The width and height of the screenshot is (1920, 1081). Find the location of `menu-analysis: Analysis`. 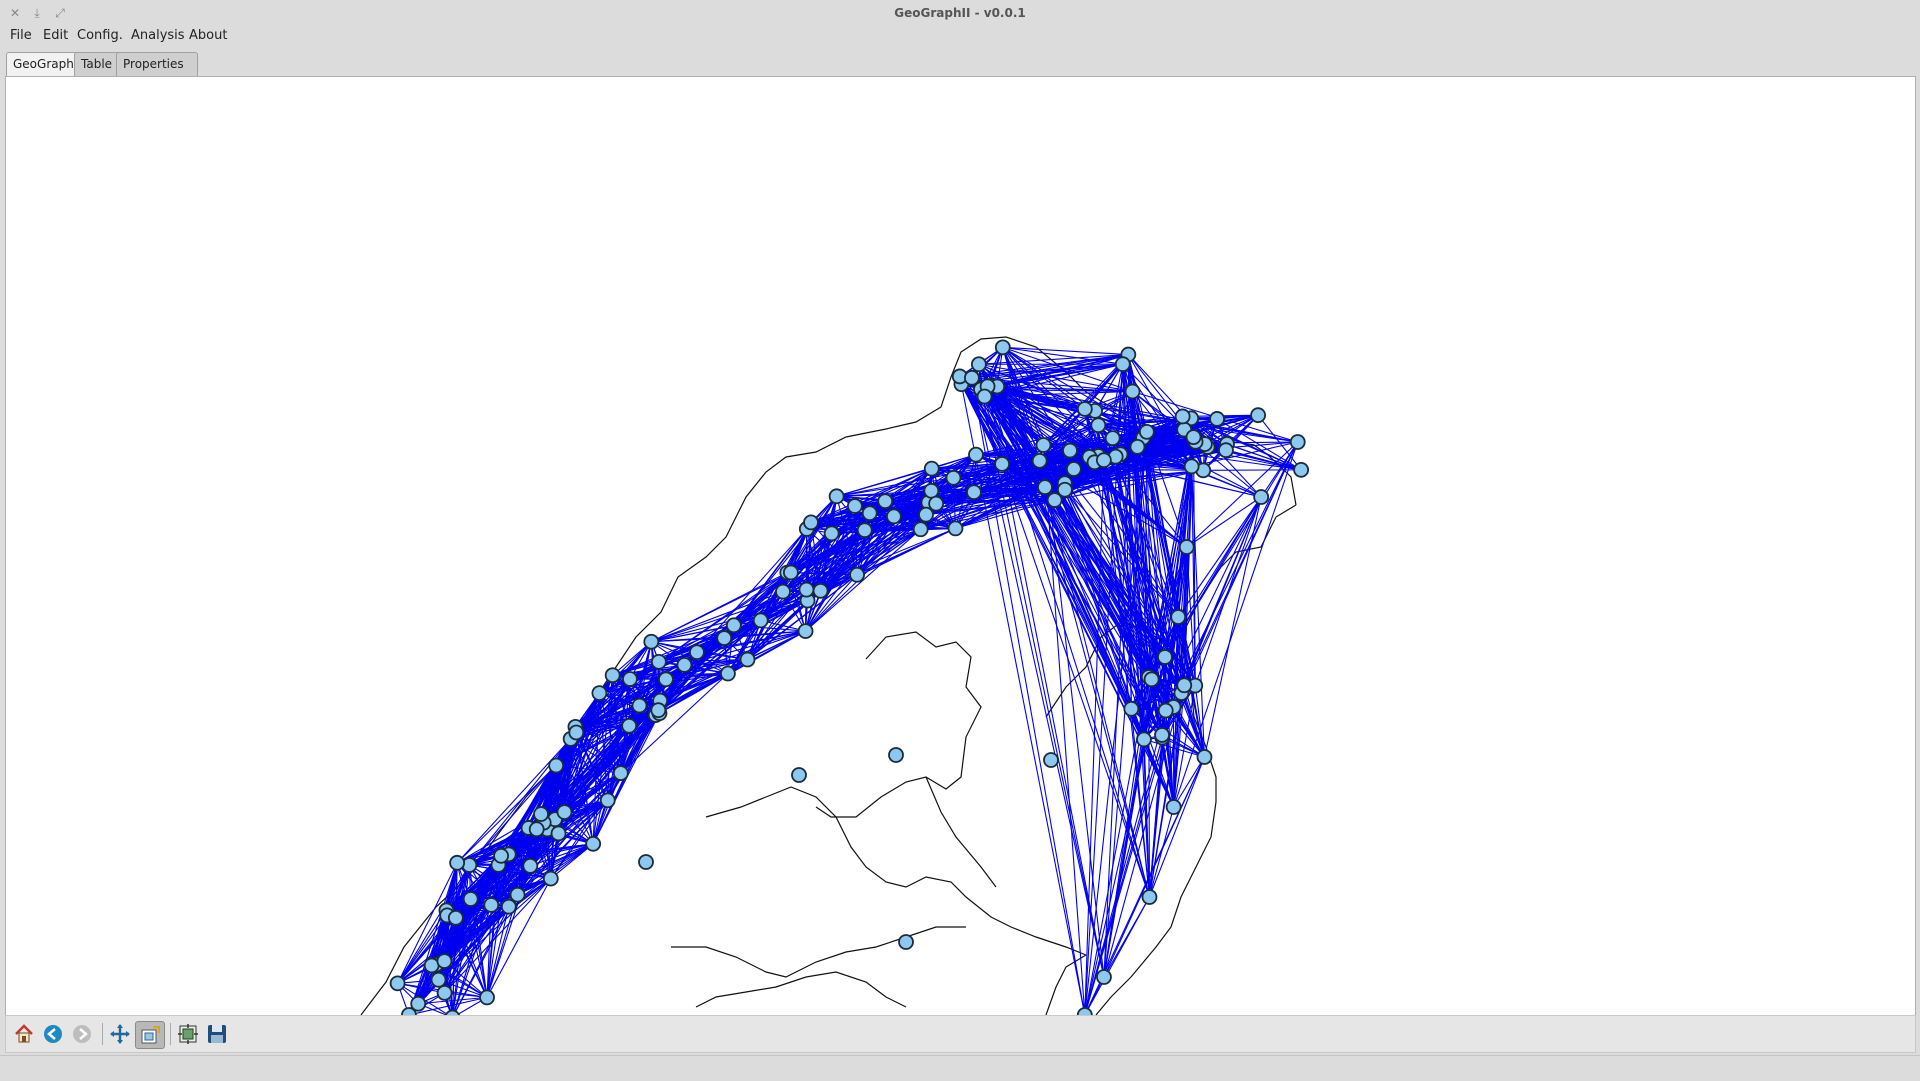

menu-analysis: Analysis is located at coordinates (158, 36).